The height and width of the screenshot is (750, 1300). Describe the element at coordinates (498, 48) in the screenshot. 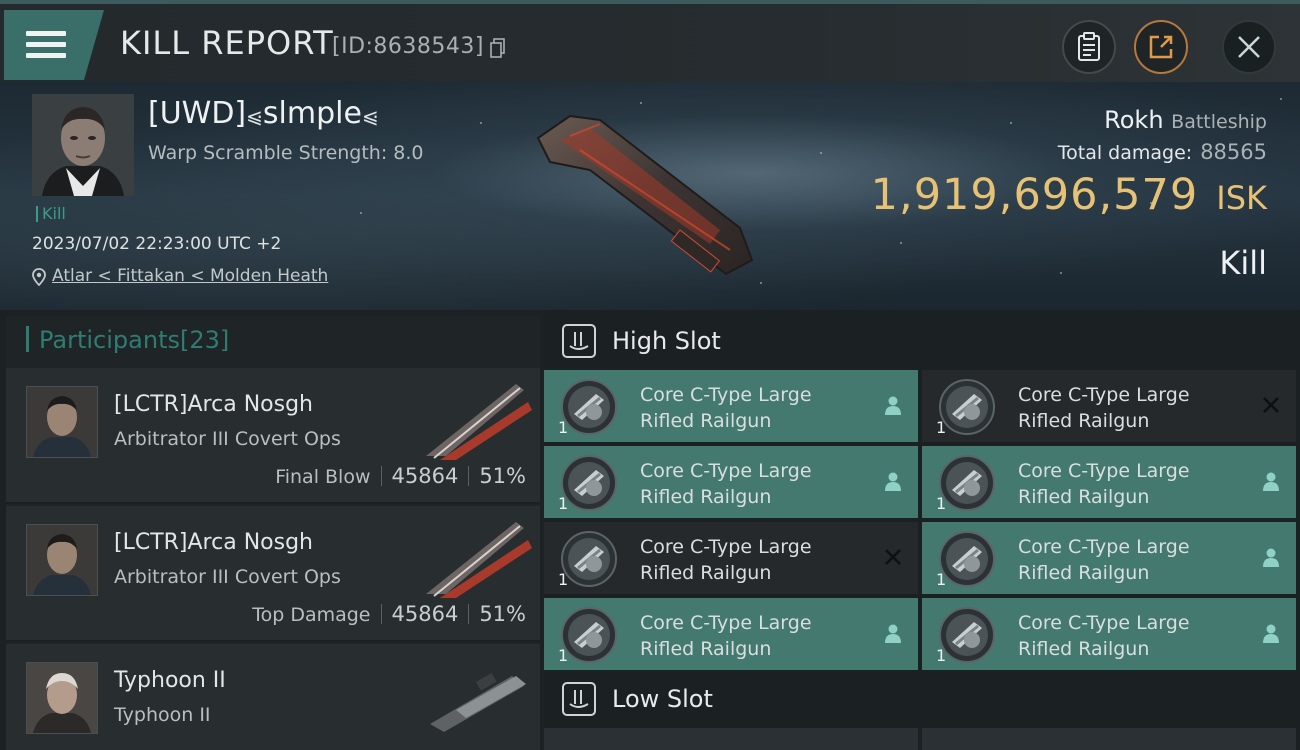

I see `copy-icon` at that location.